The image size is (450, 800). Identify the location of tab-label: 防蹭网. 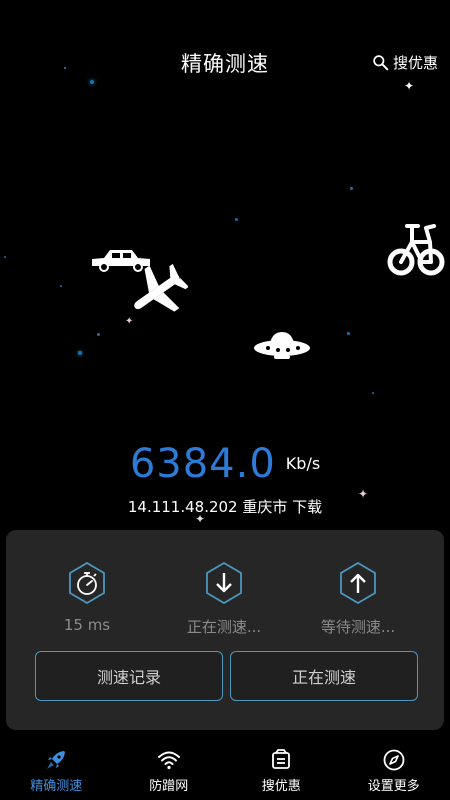
(169, 786).